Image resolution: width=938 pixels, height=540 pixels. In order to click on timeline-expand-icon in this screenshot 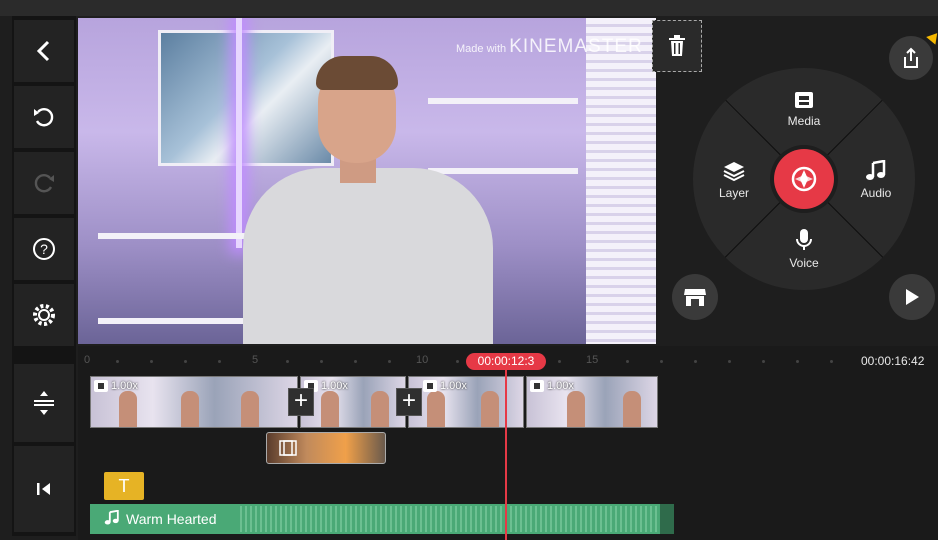, I will do `click(44, 403)`.